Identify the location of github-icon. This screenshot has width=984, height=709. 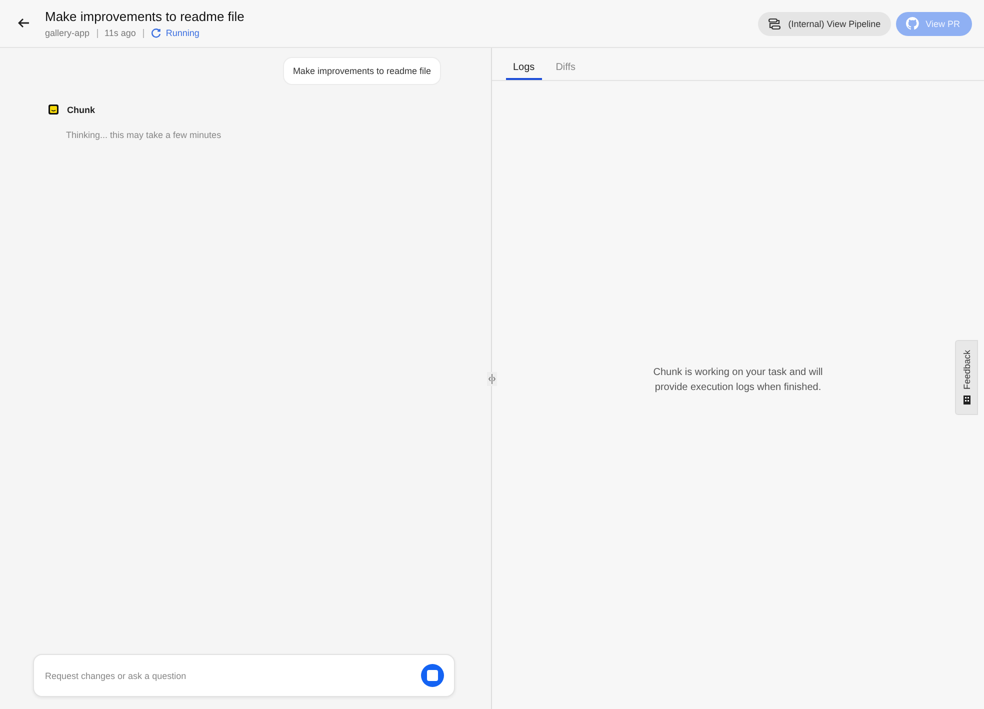
(912, 23).